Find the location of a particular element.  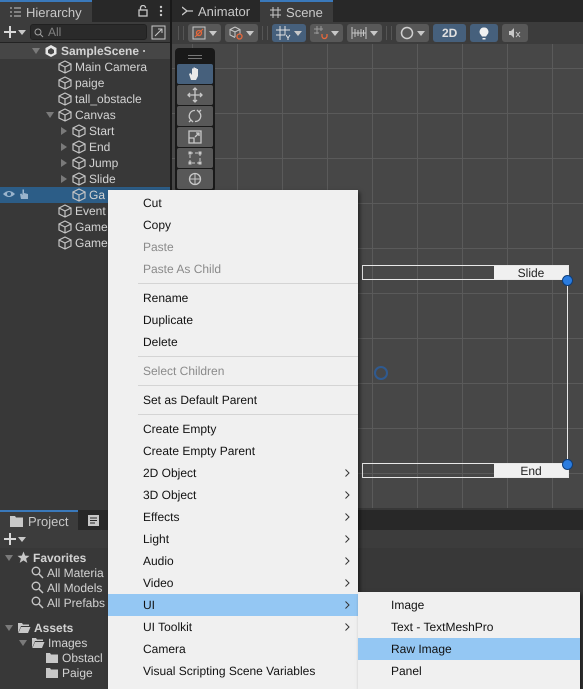

menu-item: Panel is located at coordinates (469, 671).